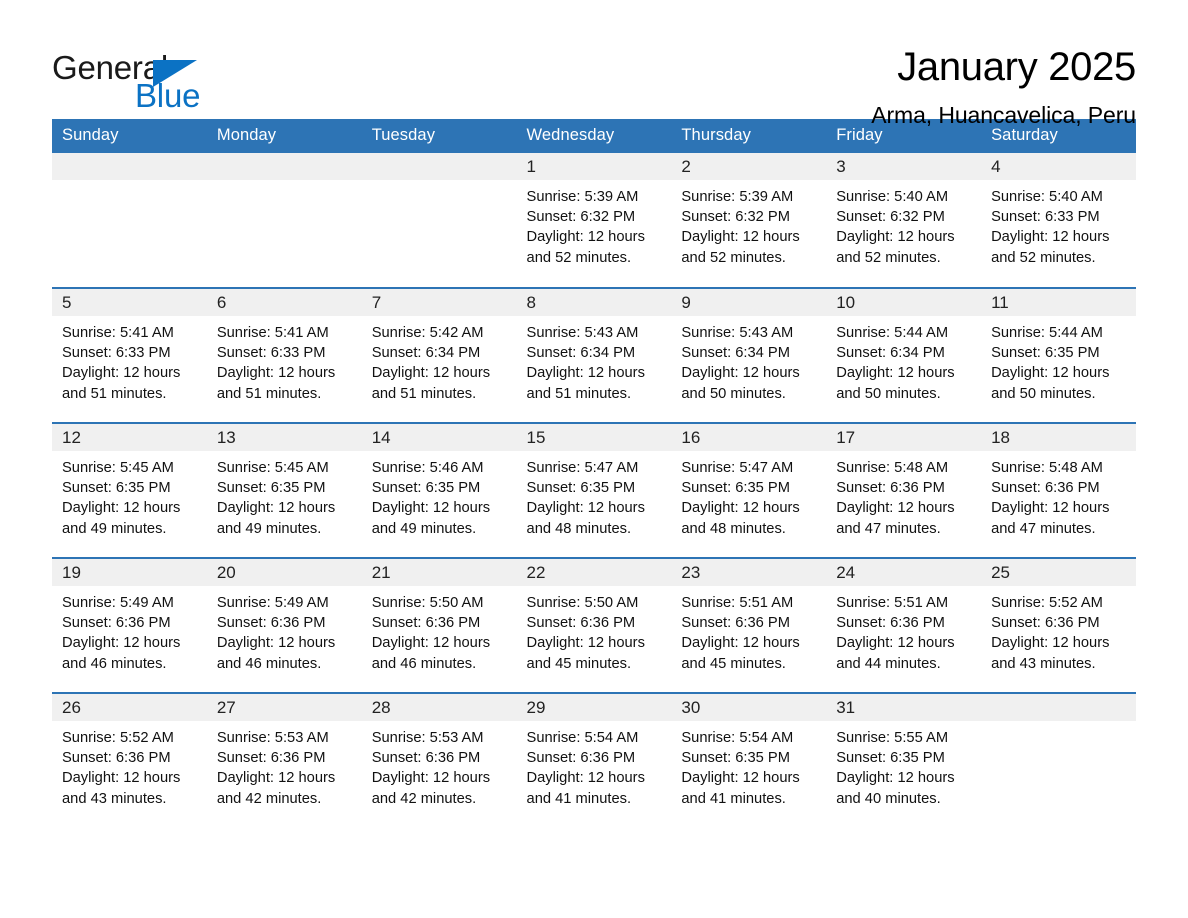 Image resolution: width=1188 pixels, height=918 pixels. I want to click on sunset-text: Sunset: 6:32 PM, so click(735, 217).